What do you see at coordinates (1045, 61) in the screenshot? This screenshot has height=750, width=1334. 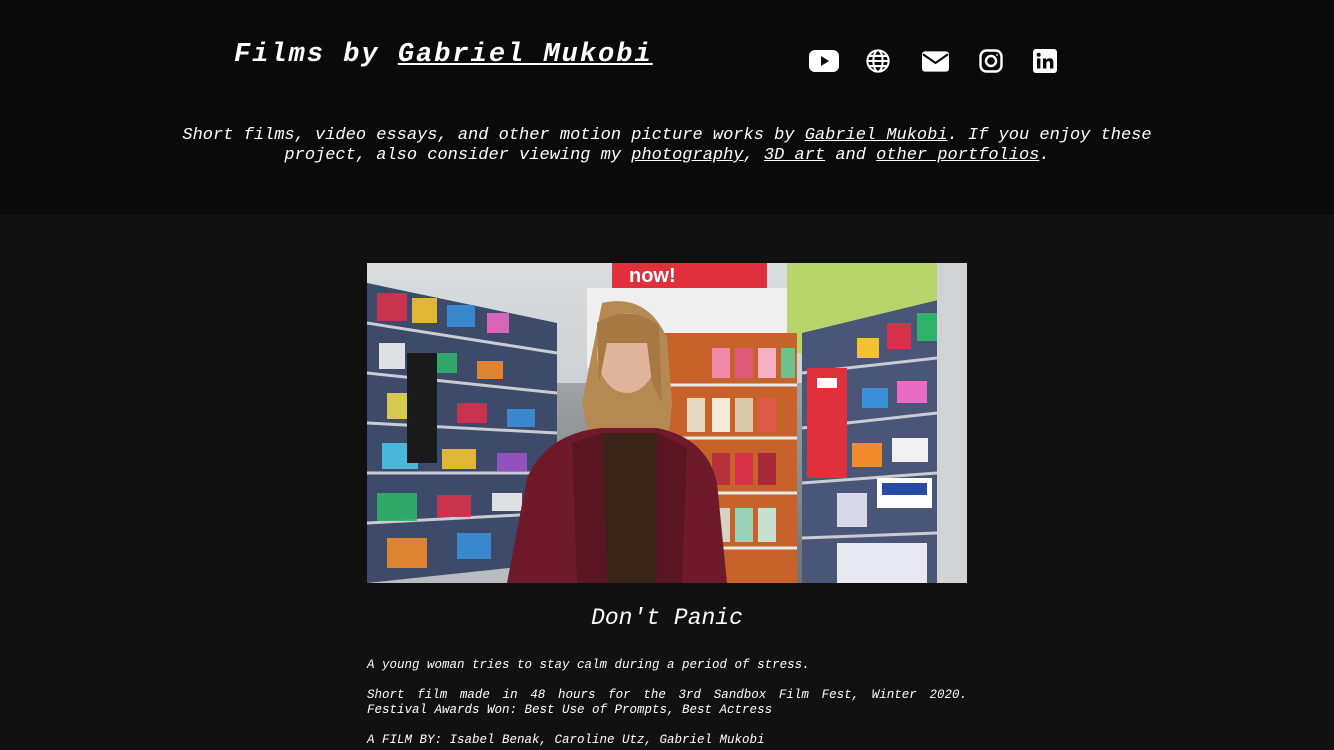 I see `linkedin-icon` at bounding box center [1045, 61].